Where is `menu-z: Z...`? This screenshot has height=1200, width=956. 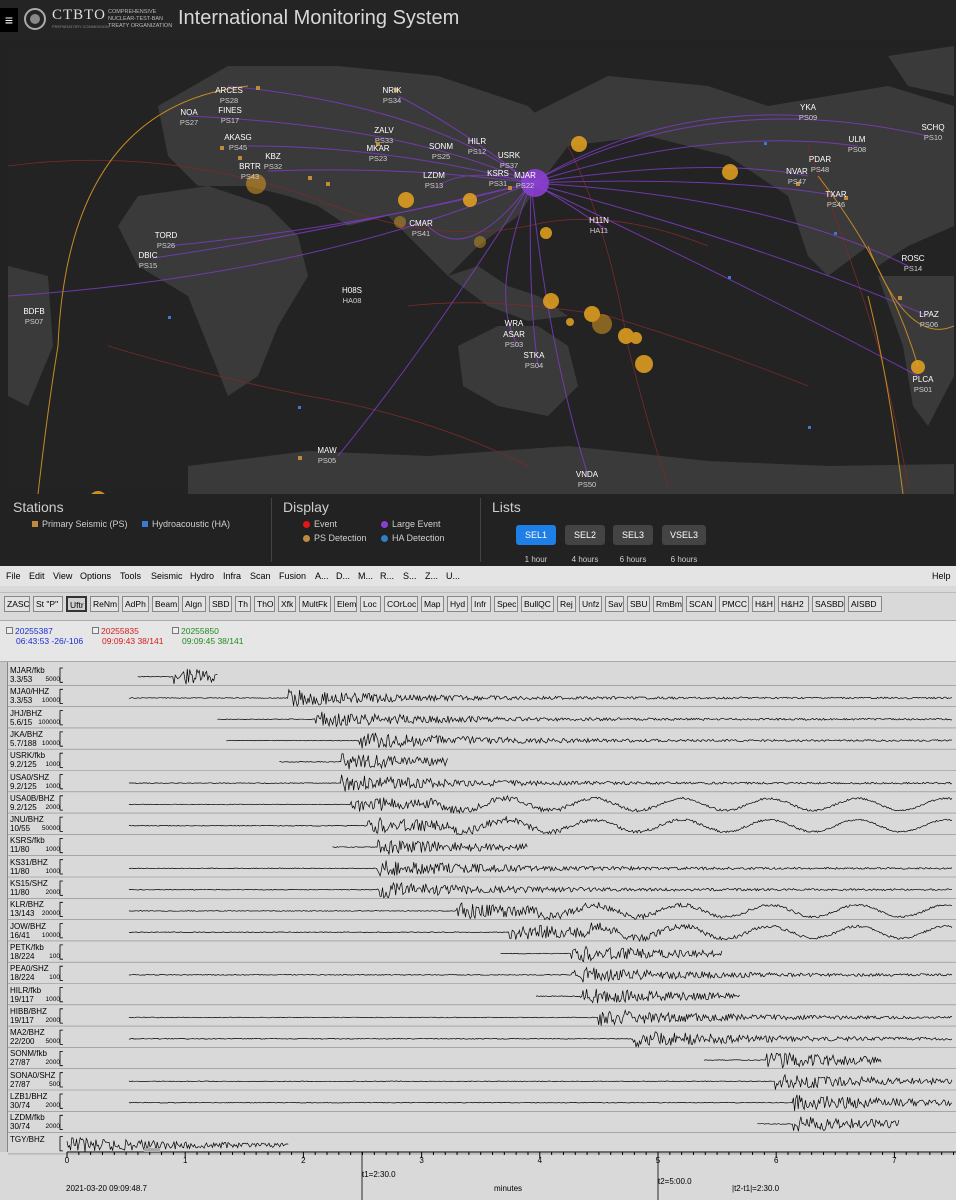
menu-z: Z... is located at coordinates (431, 576).